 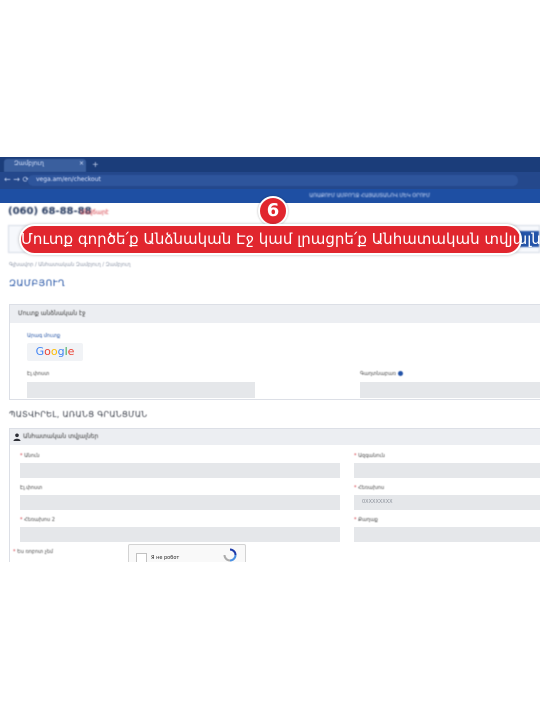 What do you see at coordinates (70, 265) in the screenshot?
I see `breadcrumb: Գլխավոր / Անհատական Զամբյուղ / Զամբյուղ` at bounding box center [70, 265].